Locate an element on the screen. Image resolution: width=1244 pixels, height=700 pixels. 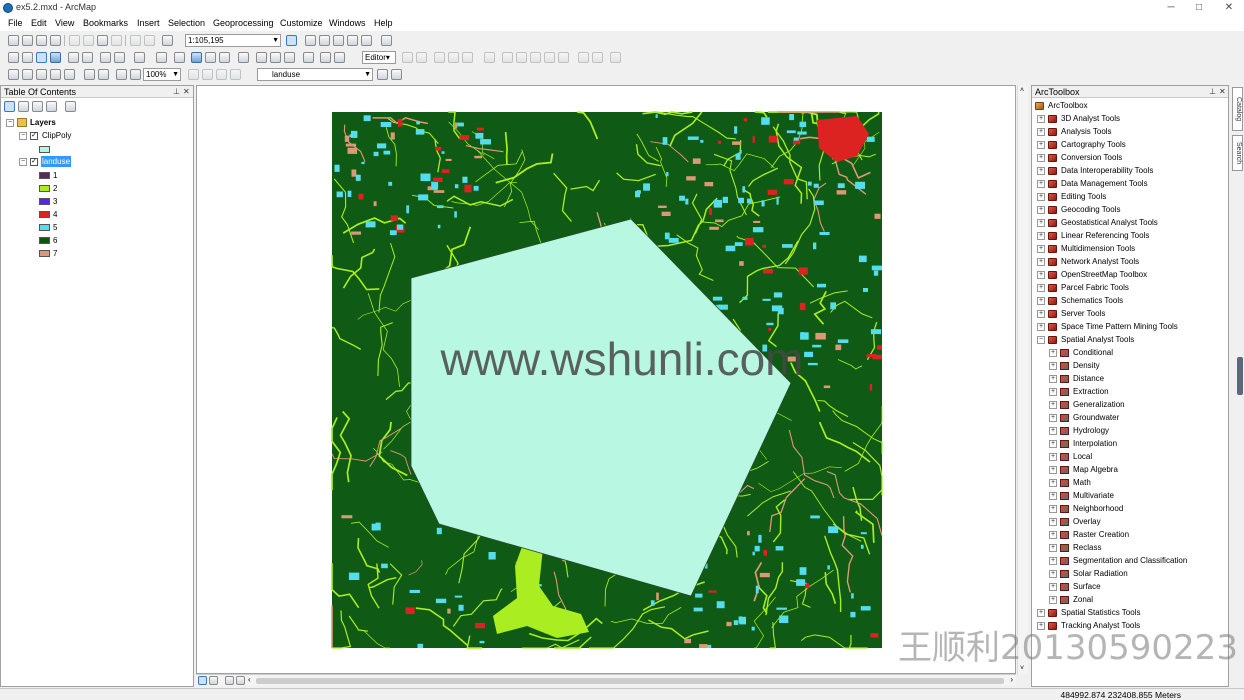
zoom-out-icon is located at coordinates (27, 57).